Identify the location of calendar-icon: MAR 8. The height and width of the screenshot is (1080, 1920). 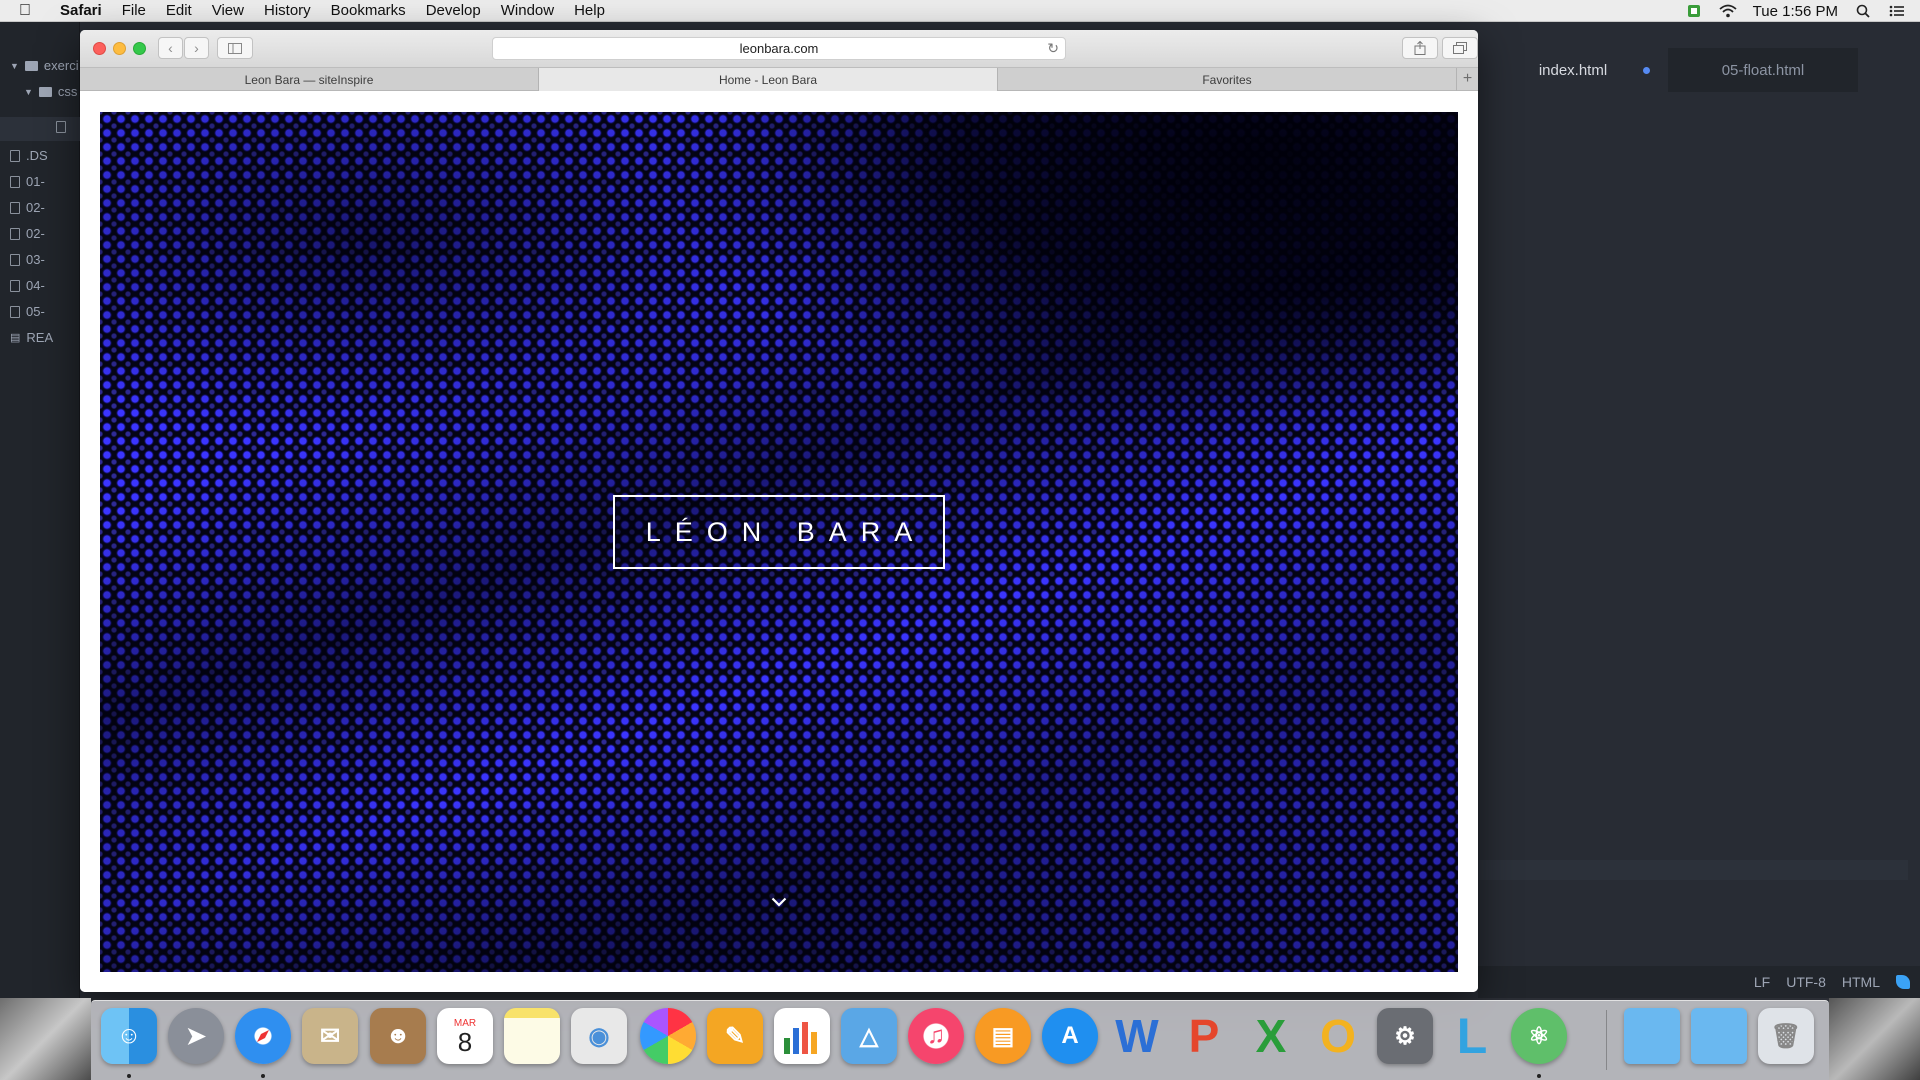
(465, 1036).